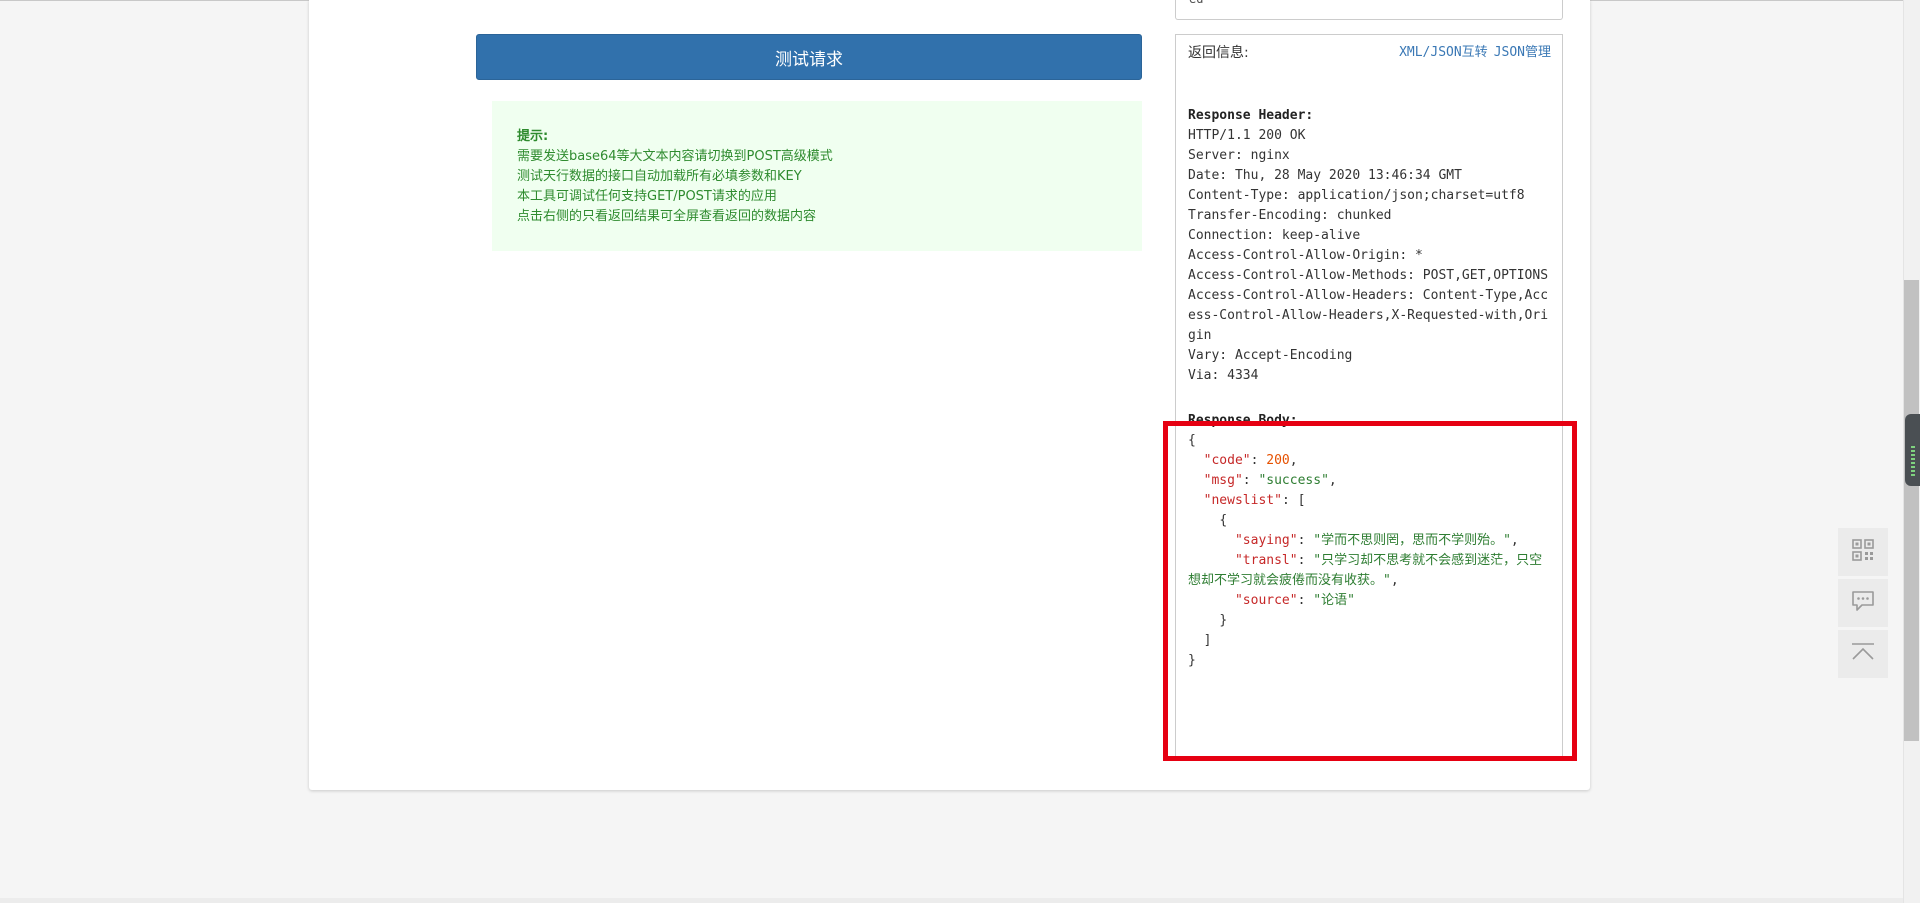  What do you see at coordinates (1305, 255) in the screenshot?
I see `header-line: Access-Control-Allow-Origin: *` at bounding box center [1305, 255].